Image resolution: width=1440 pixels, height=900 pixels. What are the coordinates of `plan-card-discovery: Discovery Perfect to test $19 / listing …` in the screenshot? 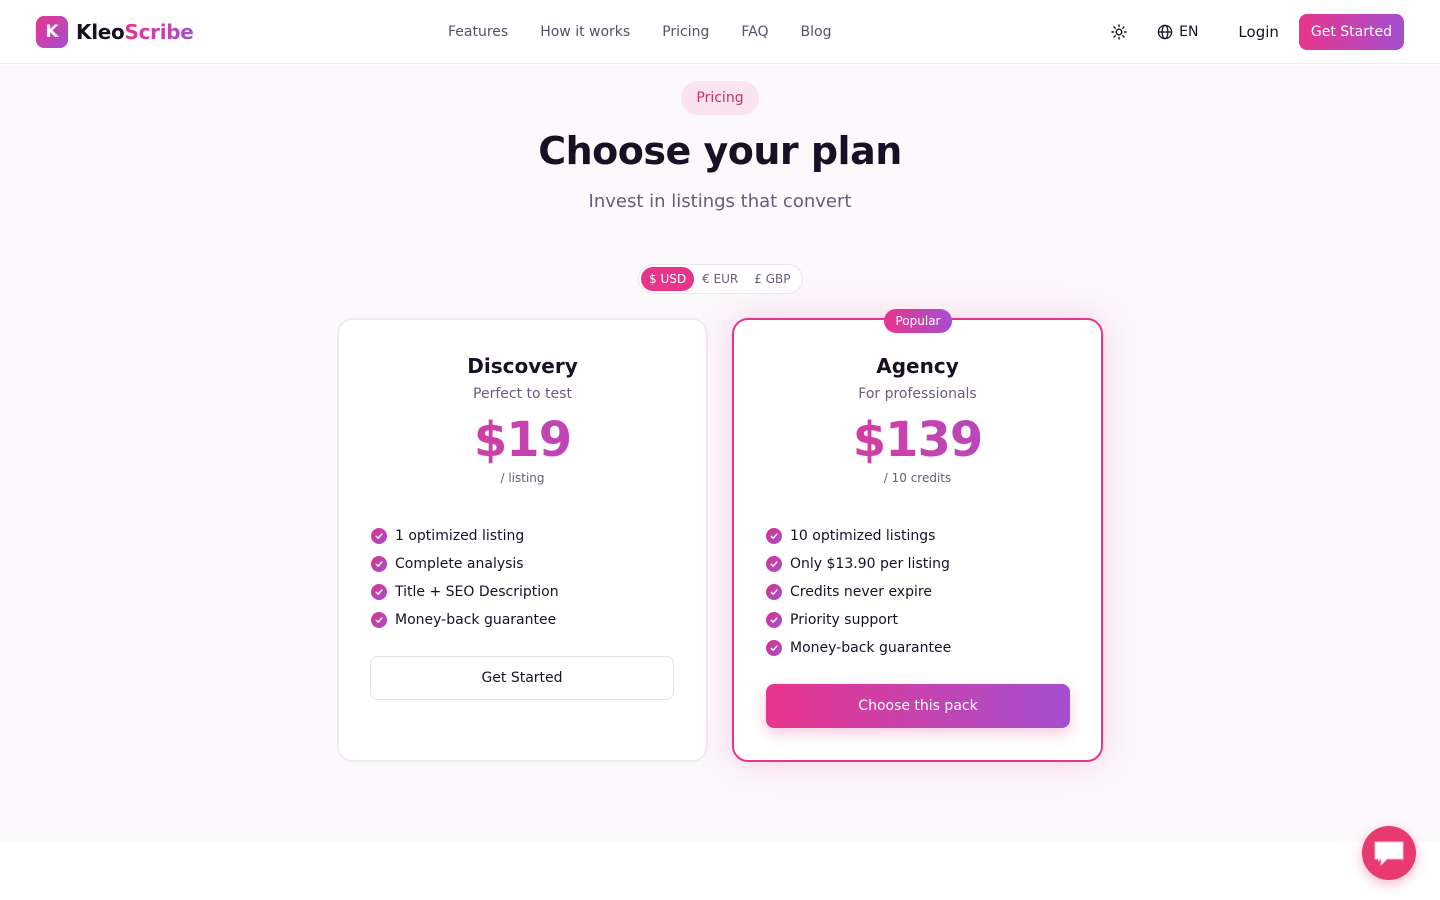 It's located at (522, 540).